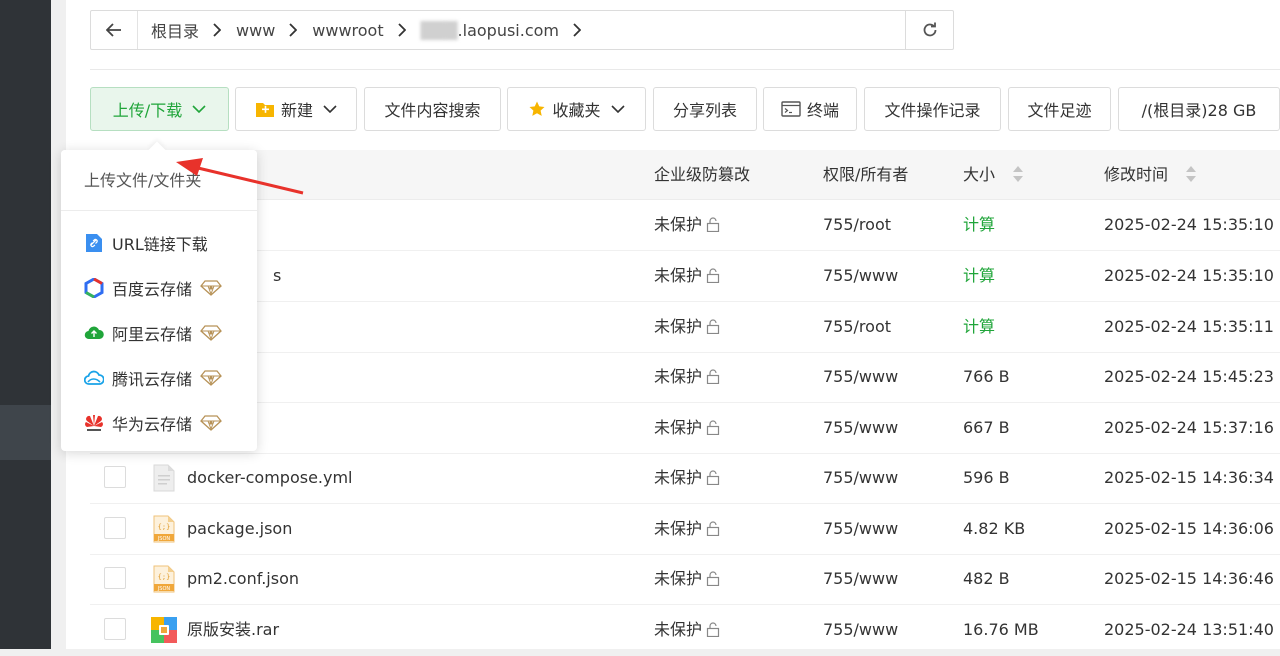 The image size is (1280, 656). Describe the element at coordinates (25, 432) in the screenshot. I see `sidebar-active-item` at that location.